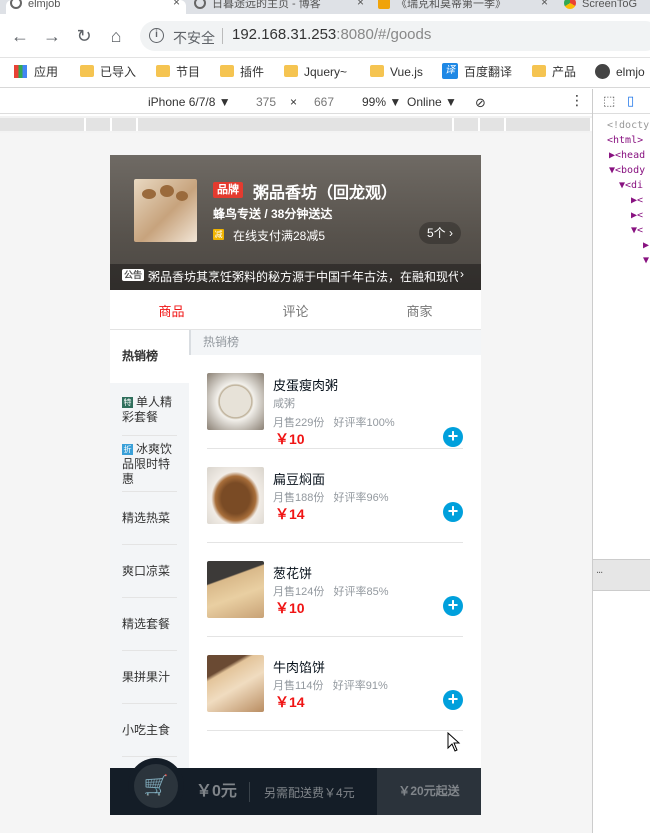  Describe the element at coordinates (279, 236) in the screenshot. I see `support-text: 在线支付满28减5` at that location.